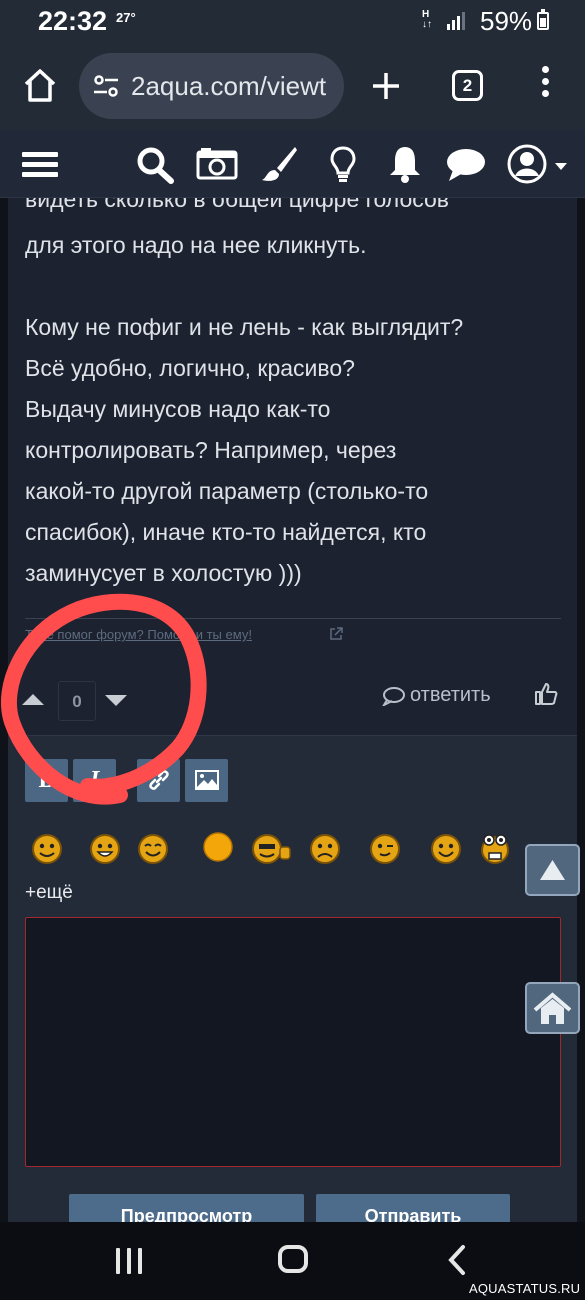 The width and height of the screenshot is (585, 1300). Describe the element at coordinates (49, 893) in the screenshot. I see `more-smilies-link: +ещё` at that location.